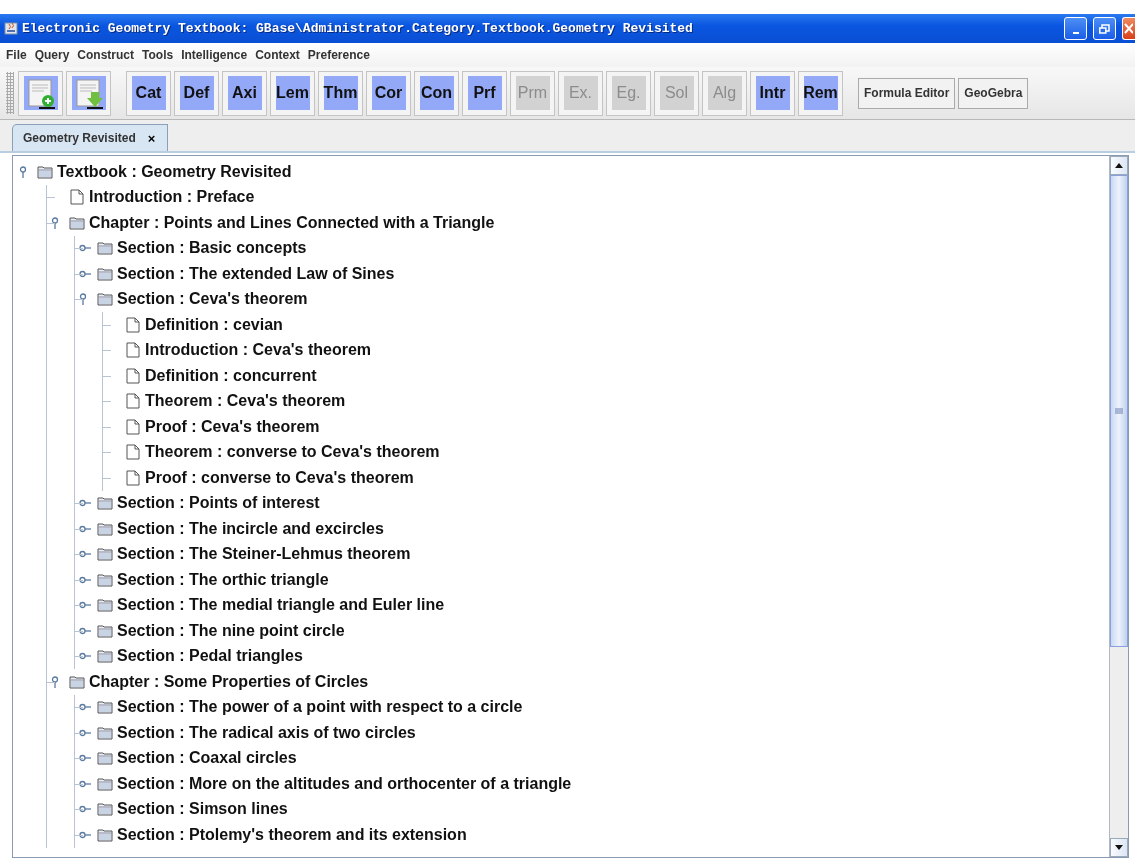 This screenshot has height=862, width=1135. I want to click on tree-item: Section : Ceva's theorem, so click(212, 299).